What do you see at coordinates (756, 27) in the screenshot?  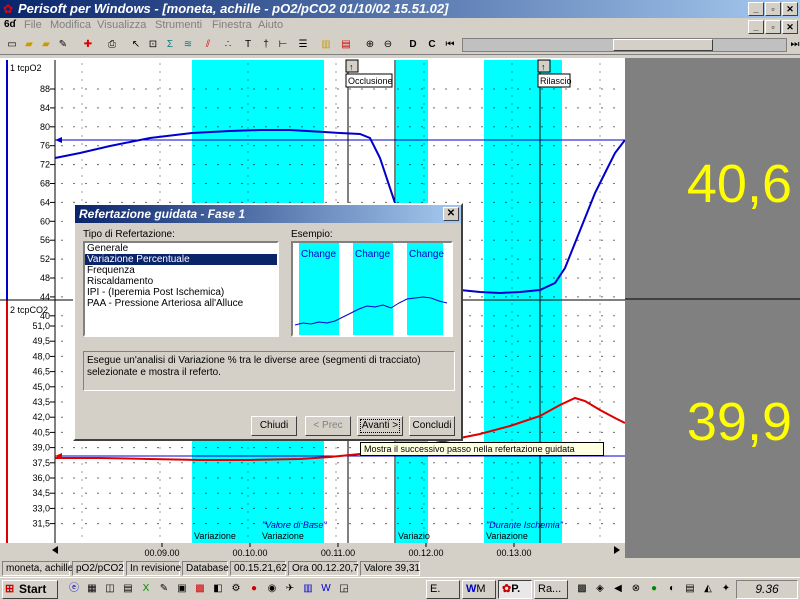 I see `child-minimize-icon: _` at bounding box center [756, 27].